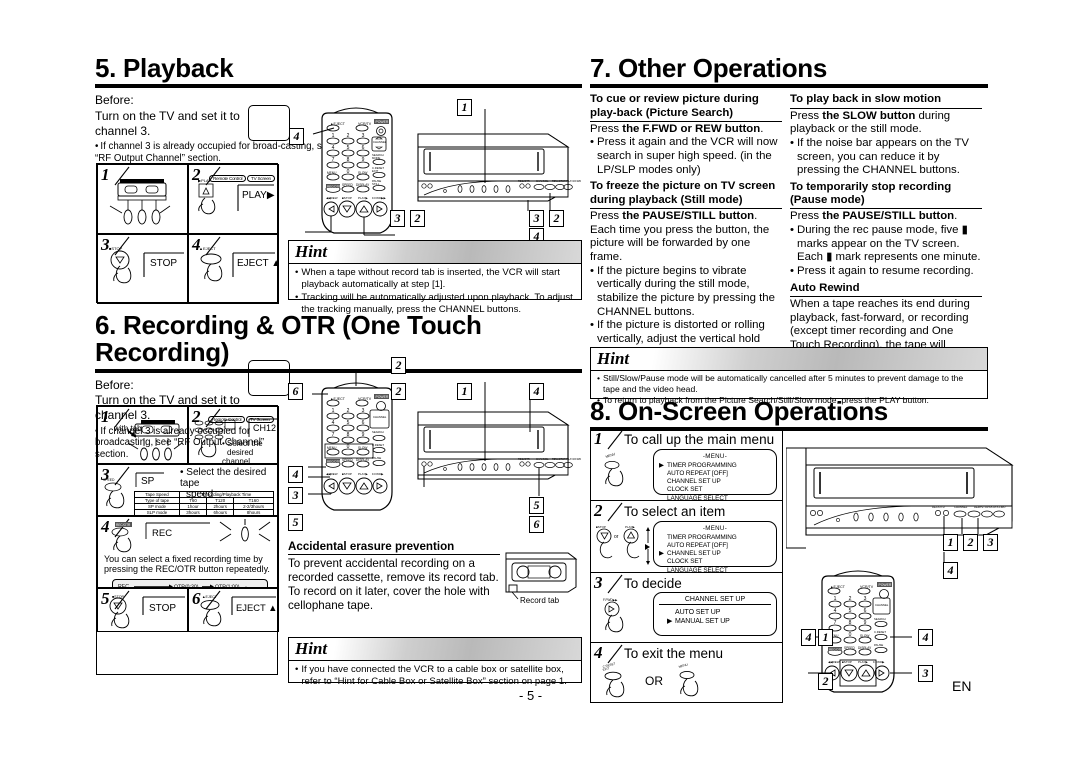 This screenshot has width=1080, height=763. Describe the element at coordinates (825, 681) in the screenshot. I see `remote-callout-chip-2: 2` at that location.